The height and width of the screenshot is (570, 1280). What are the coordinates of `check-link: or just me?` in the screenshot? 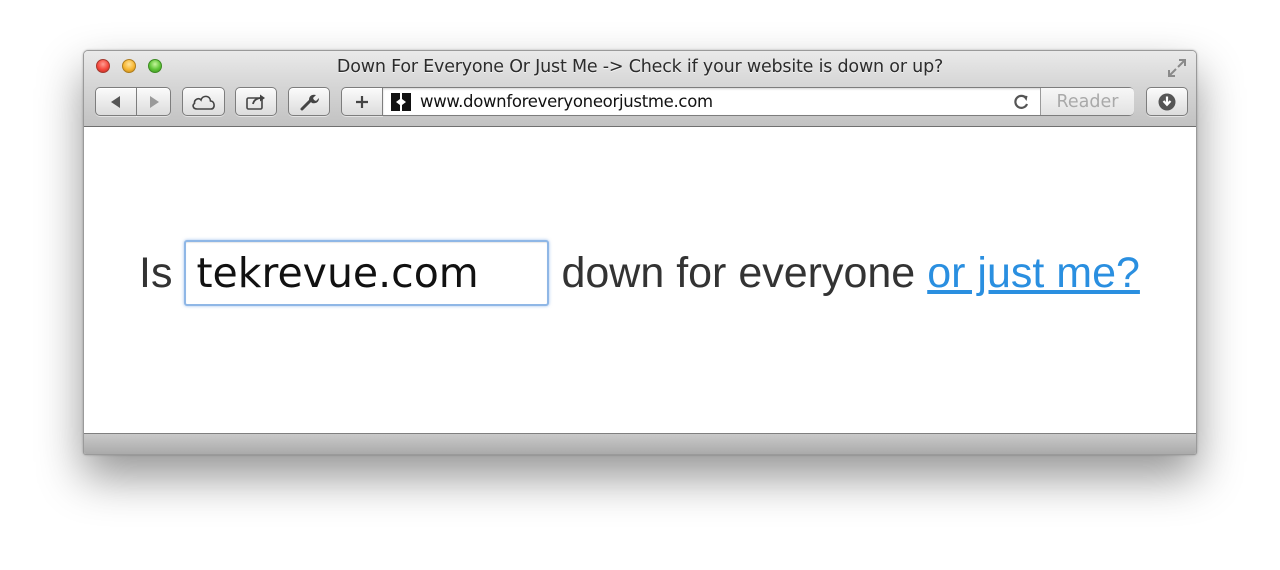 It's located at (1033, 273).